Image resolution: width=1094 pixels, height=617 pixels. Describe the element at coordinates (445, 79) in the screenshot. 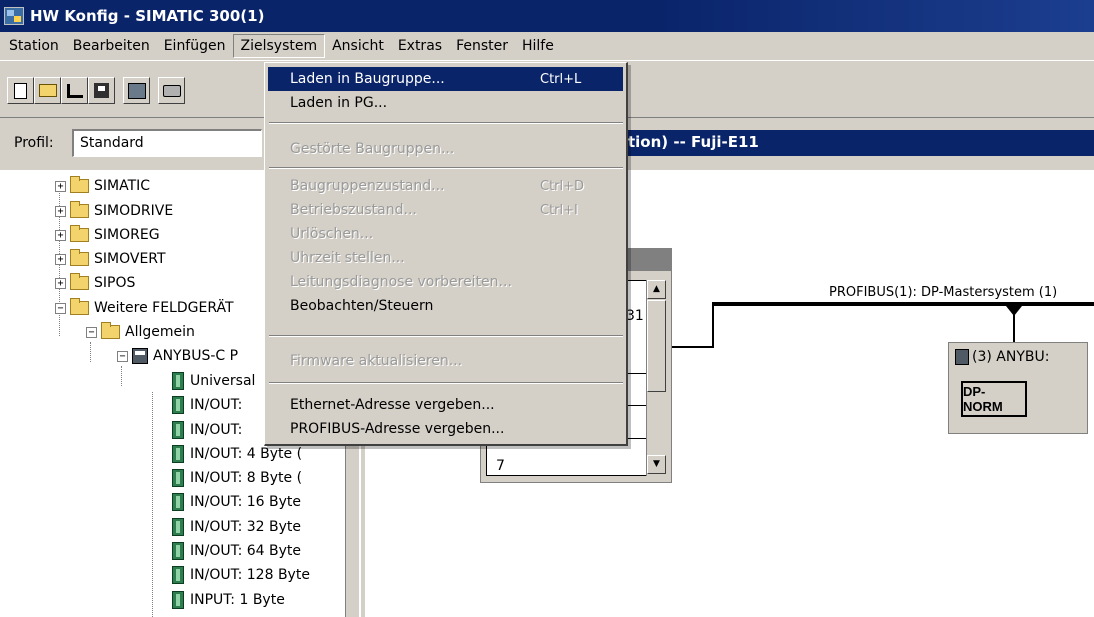

I see `menu-item-laden-in-baugruppe: Laden in Baugruppe... Ctrl+L` at that location.